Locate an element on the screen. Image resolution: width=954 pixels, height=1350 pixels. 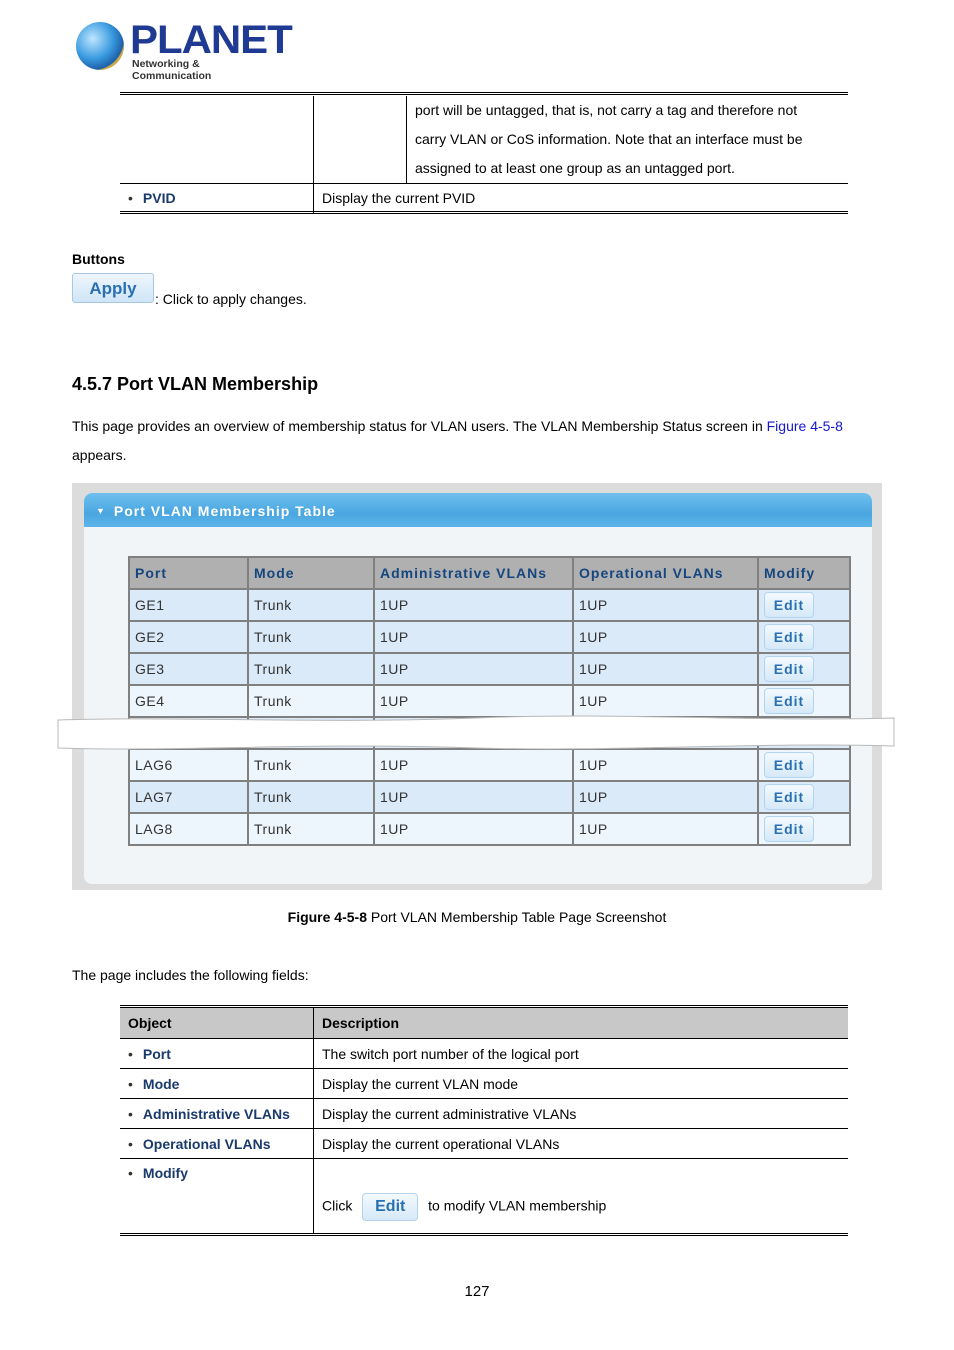
table-top-rule is located at coordinates (484, 93).